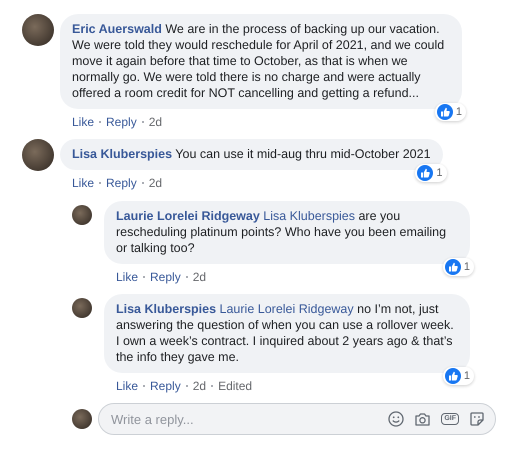 This screenshot has height=454, width=509. Describe the element at coordinates (117, 29) in the screenshot. I see `author-link: Eric Auerswald` at that location.